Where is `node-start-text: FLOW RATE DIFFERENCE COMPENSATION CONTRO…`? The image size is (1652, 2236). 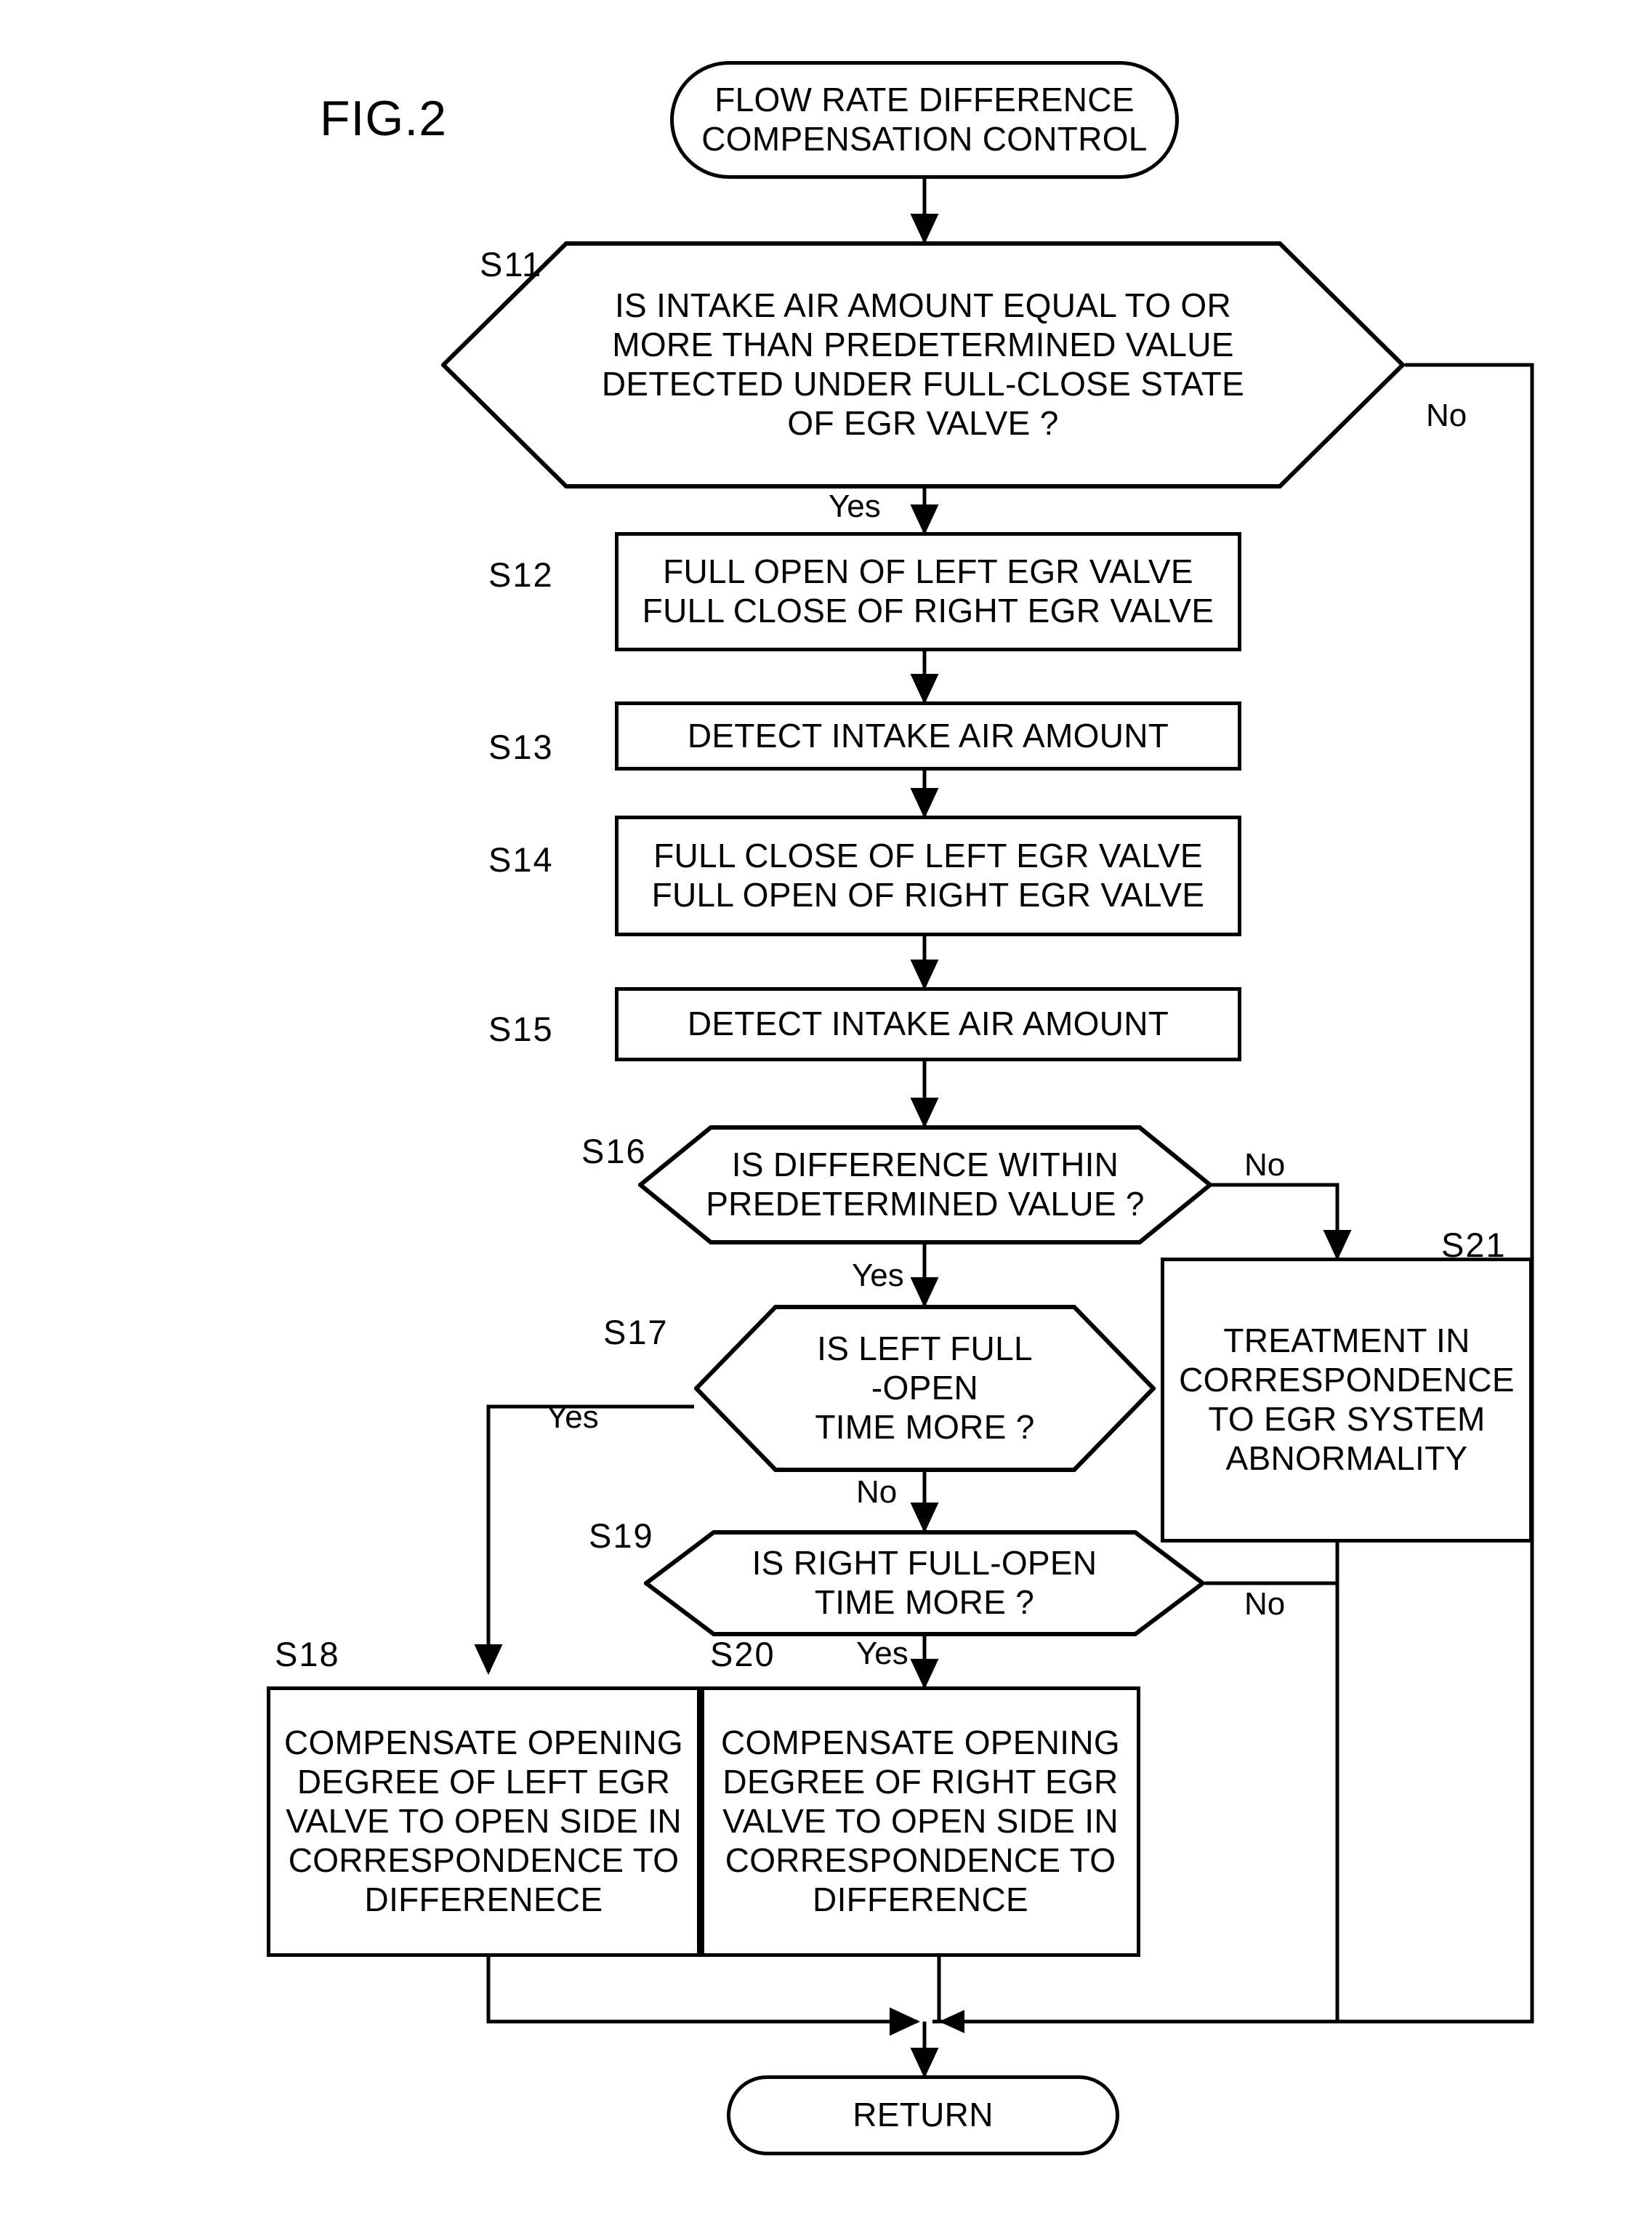
node-start-text: FLOW RATE DIFFERENCE COMPENSATION CONTRO… is located at coordinates (924, 119).